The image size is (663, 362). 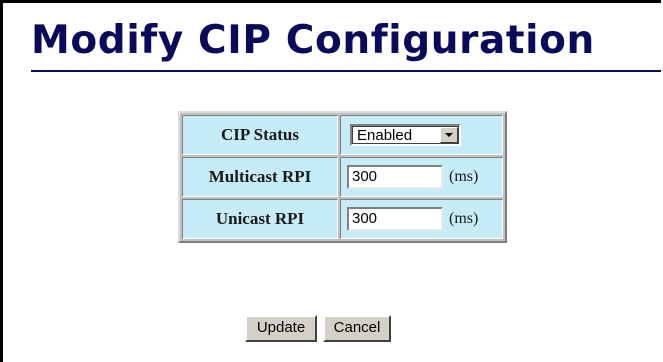 I want to click on table-row: Multicast RPI 300 (ms), so click(x=342, y=177).